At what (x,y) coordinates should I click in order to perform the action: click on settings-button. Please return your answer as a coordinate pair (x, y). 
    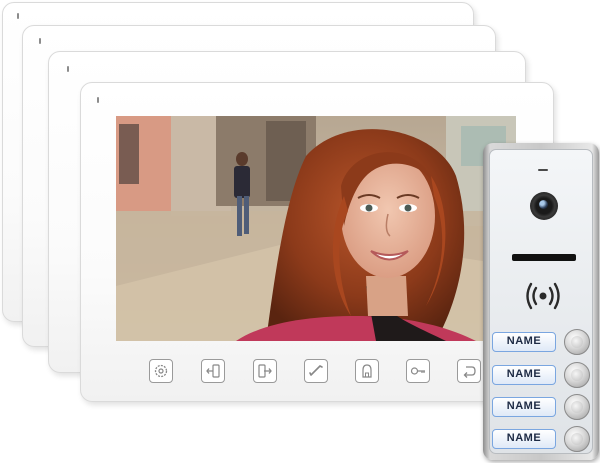
    Looking at the image, I should click on (161, 371).